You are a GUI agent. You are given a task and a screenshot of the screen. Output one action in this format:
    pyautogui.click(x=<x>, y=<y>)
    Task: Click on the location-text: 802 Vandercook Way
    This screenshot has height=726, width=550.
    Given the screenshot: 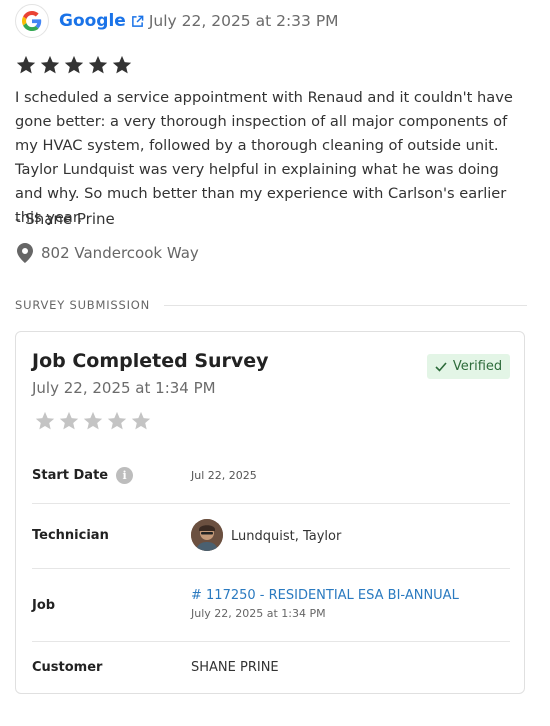 What is the action you would take?
    pyautogui.click(x=120, y=253)
    